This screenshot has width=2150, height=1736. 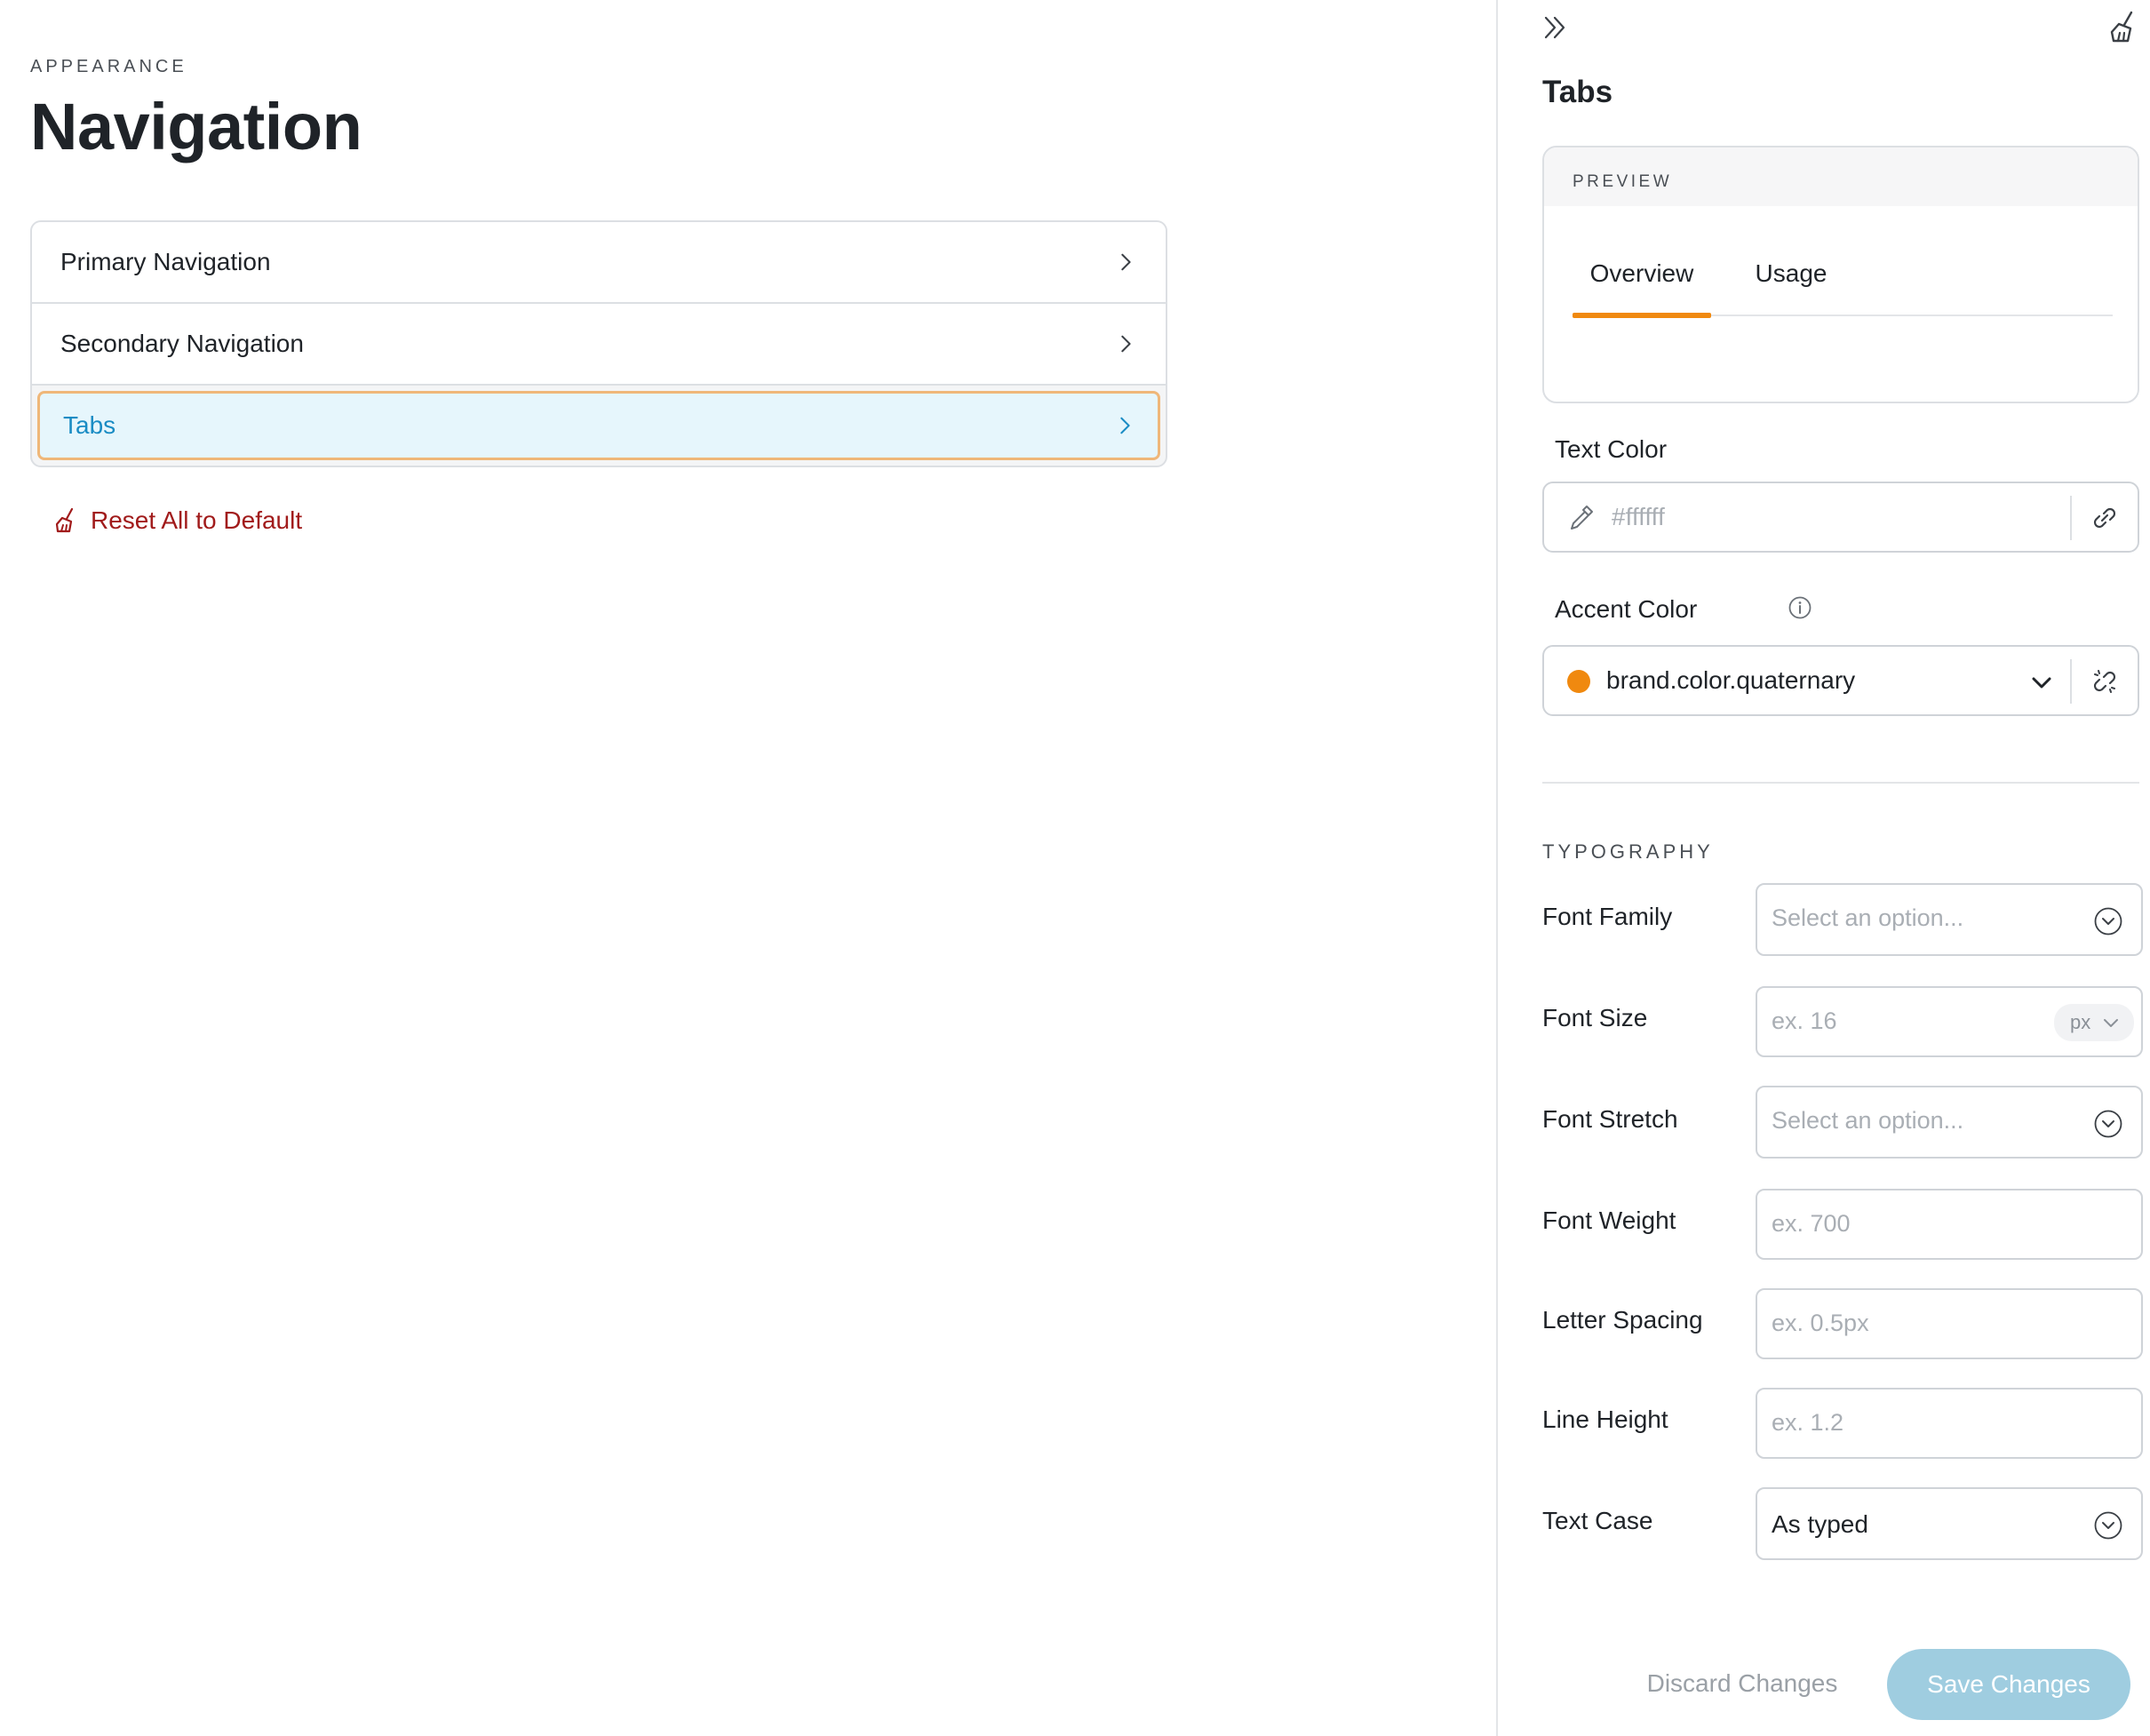 I want to click on font-size-label: Font Size, so click(x=1595, y=1018).